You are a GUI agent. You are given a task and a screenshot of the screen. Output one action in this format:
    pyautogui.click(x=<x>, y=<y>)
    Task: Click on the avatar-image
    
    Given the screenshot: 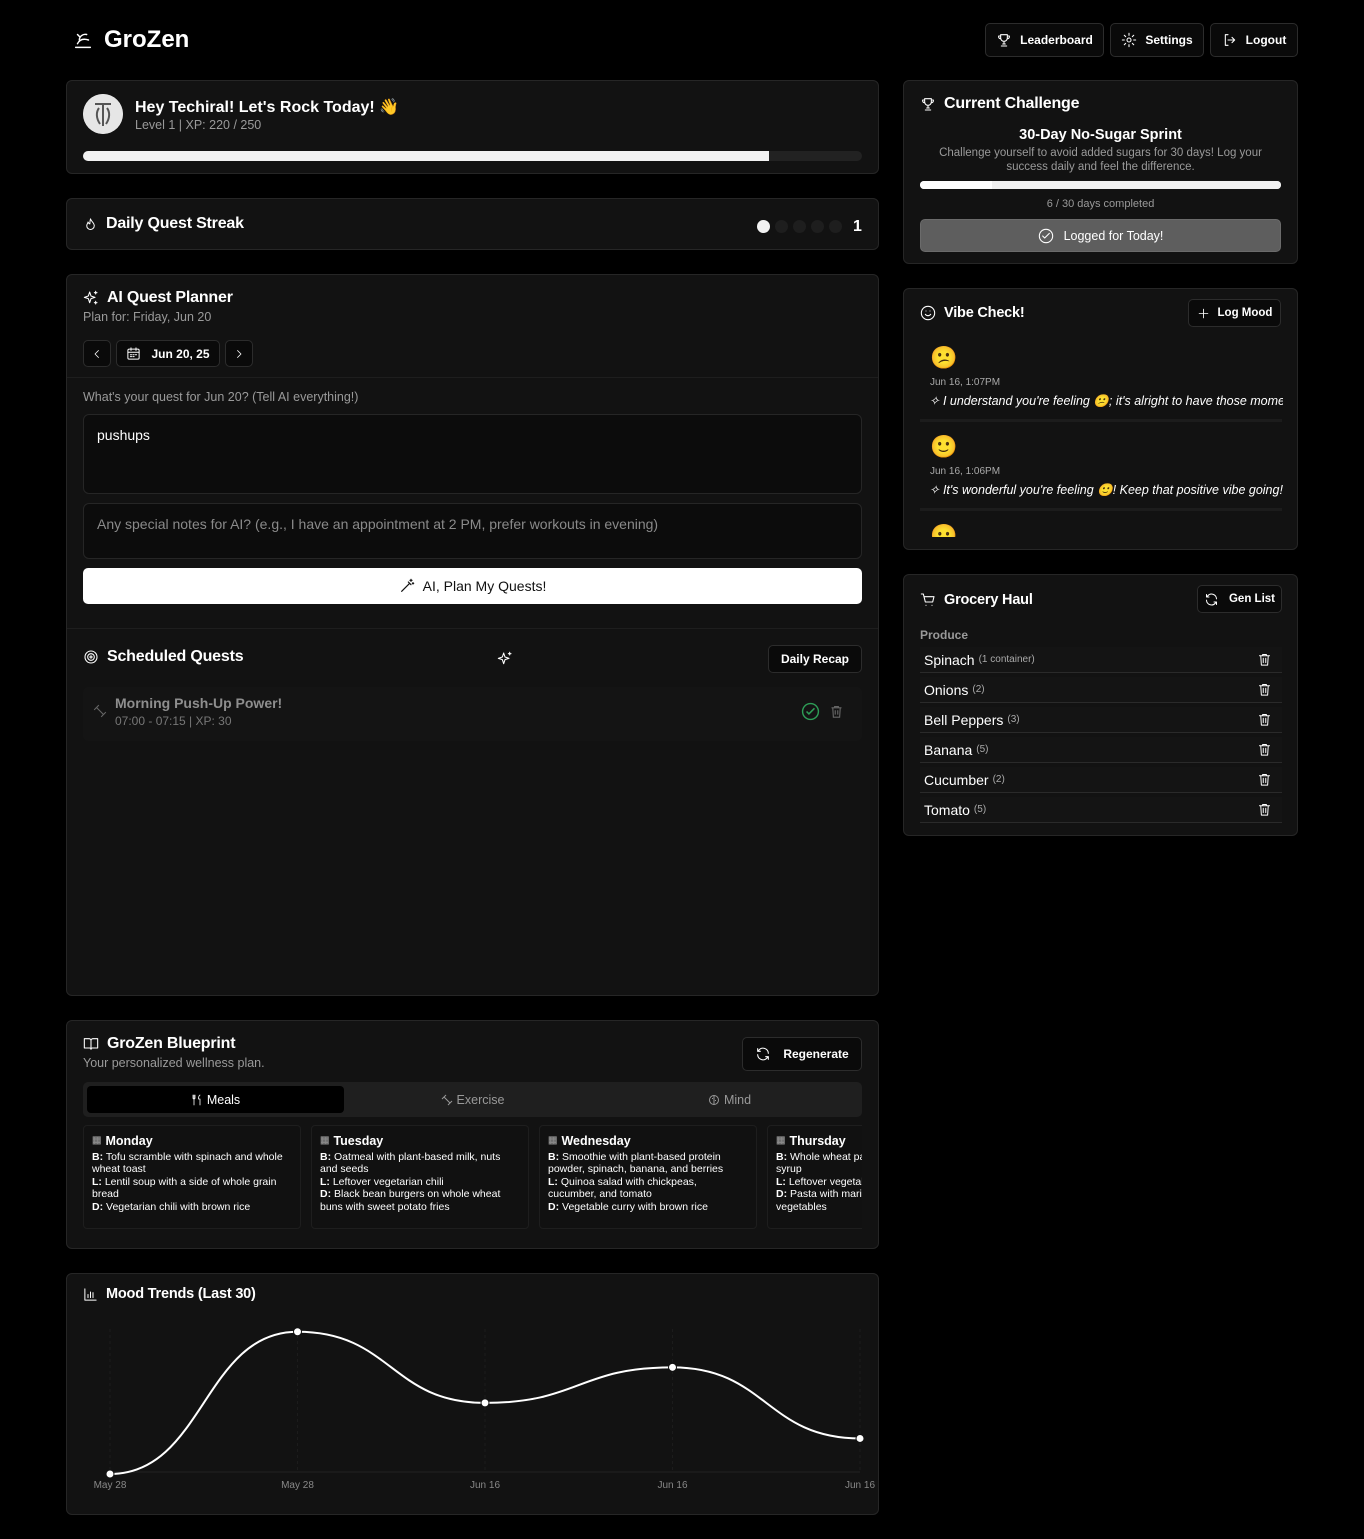 What is the action you would take?
    pyautogui.click(x=103, y=114)
    